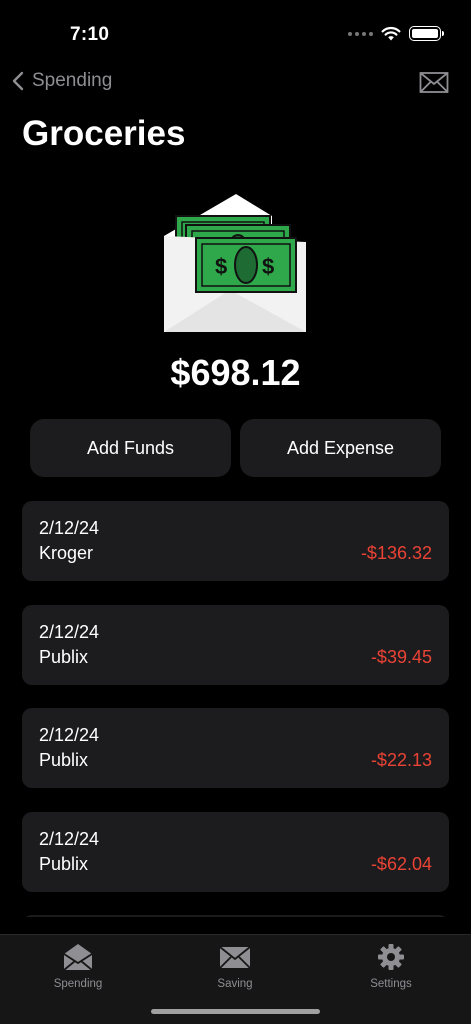 The width and height of the screenshot is (471, 1024). I want to click on tab-spending: Spending, so click(78, 965).